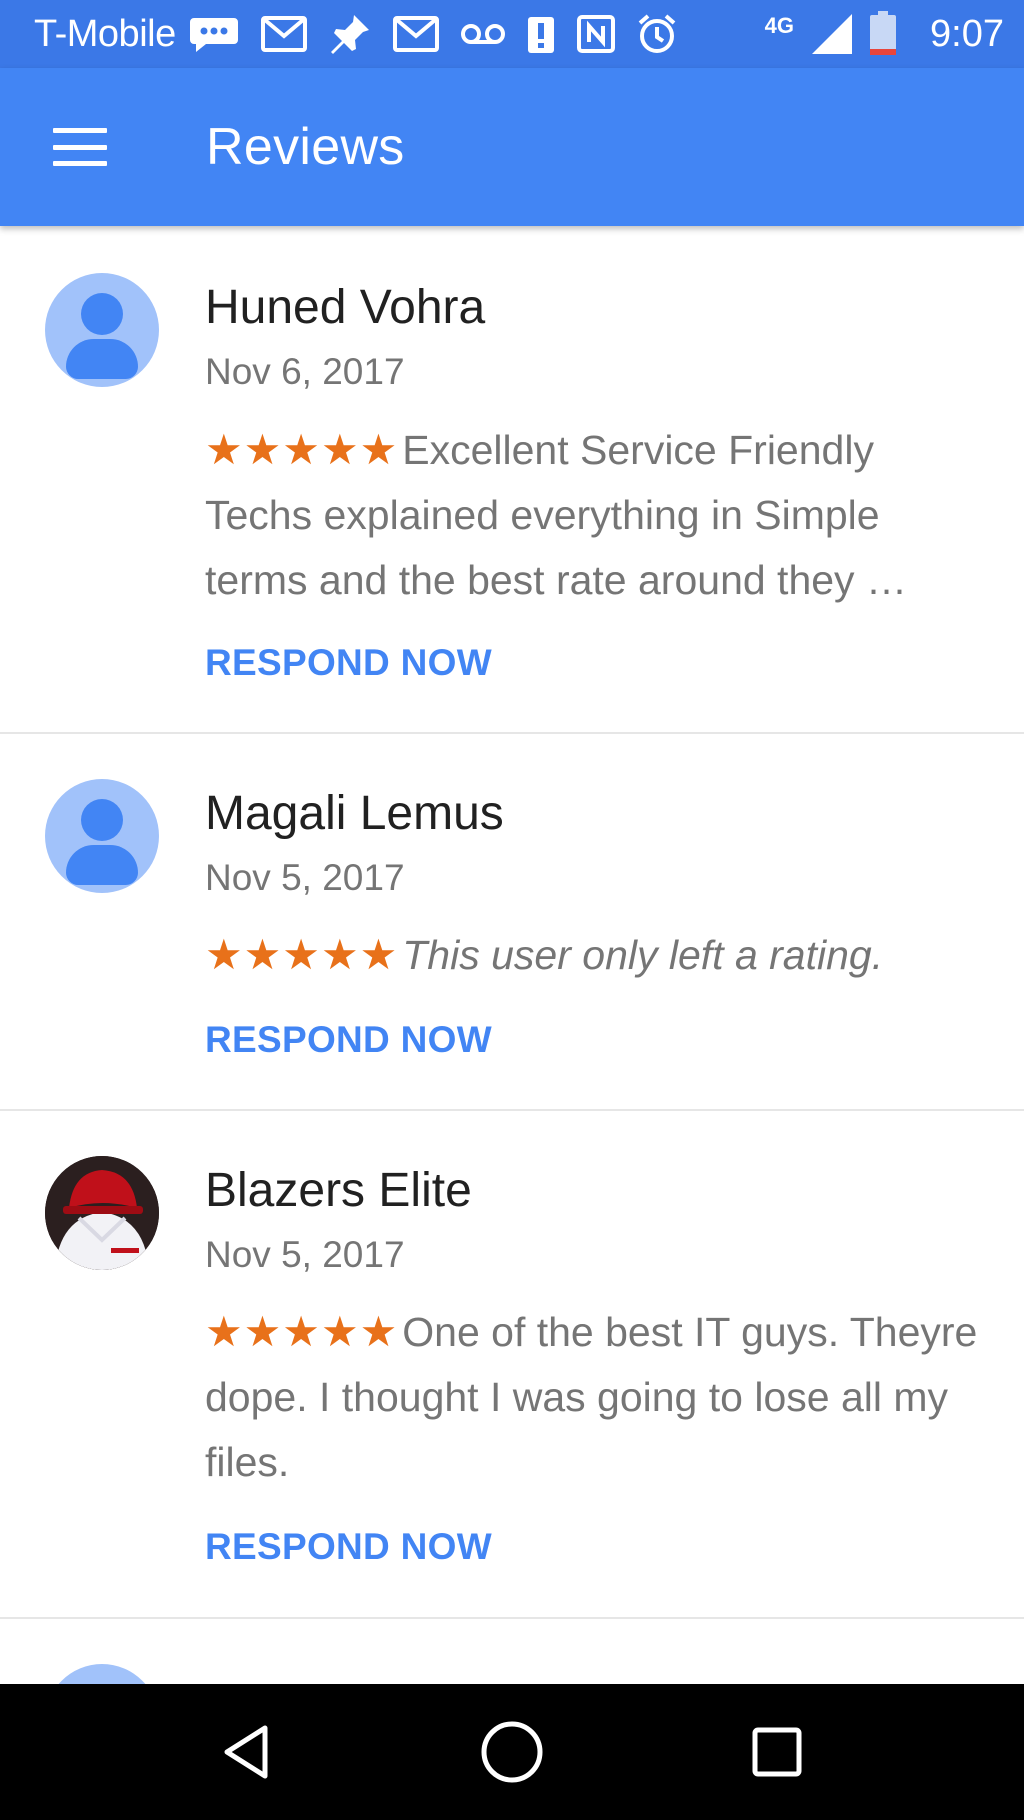 Image resolution: width=1024 pixels, height=1820 pixels. Describe the element at coordinates (541, 34) in the screenshot. I see `alert-icon` at that location.